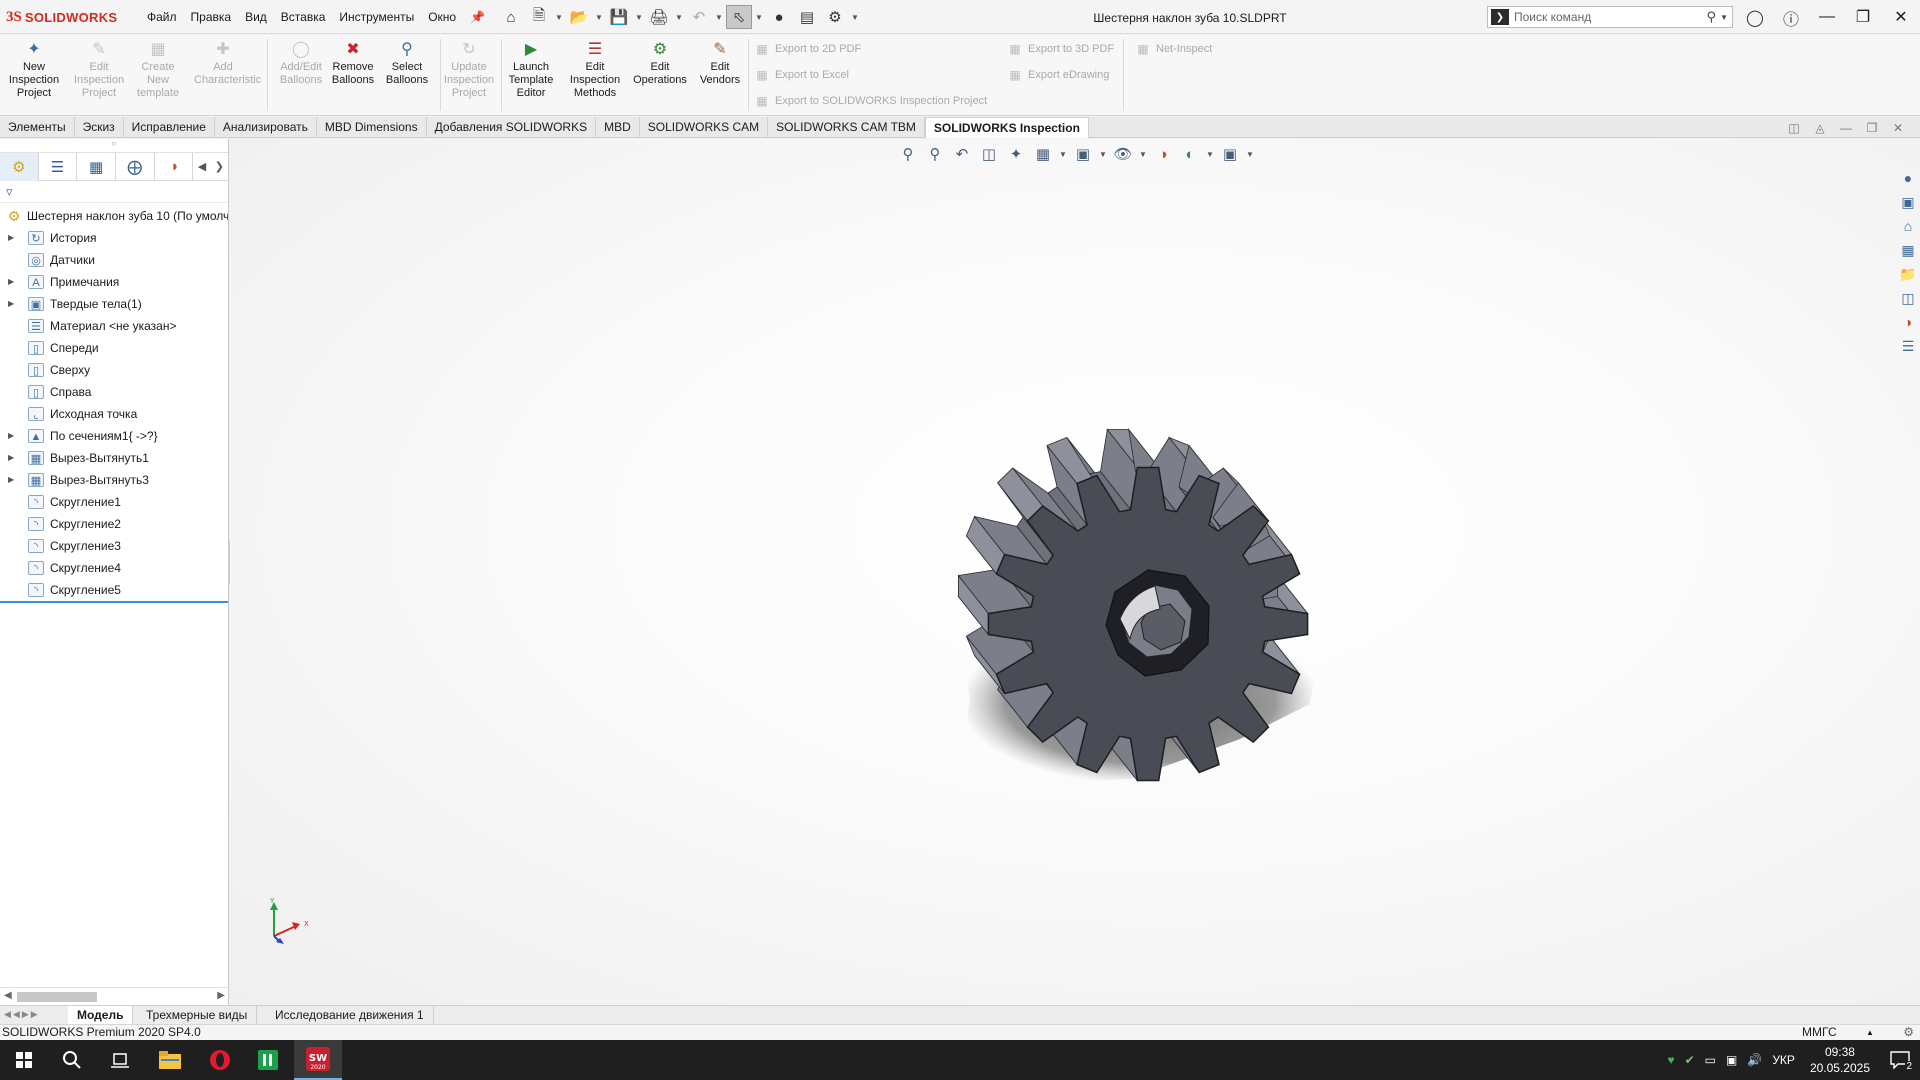 Image resolution: width=1920 pixels, height=1080 pixels. I want to click on edit-operations-button: ⚙ Edit Operations, so click(660, 63).